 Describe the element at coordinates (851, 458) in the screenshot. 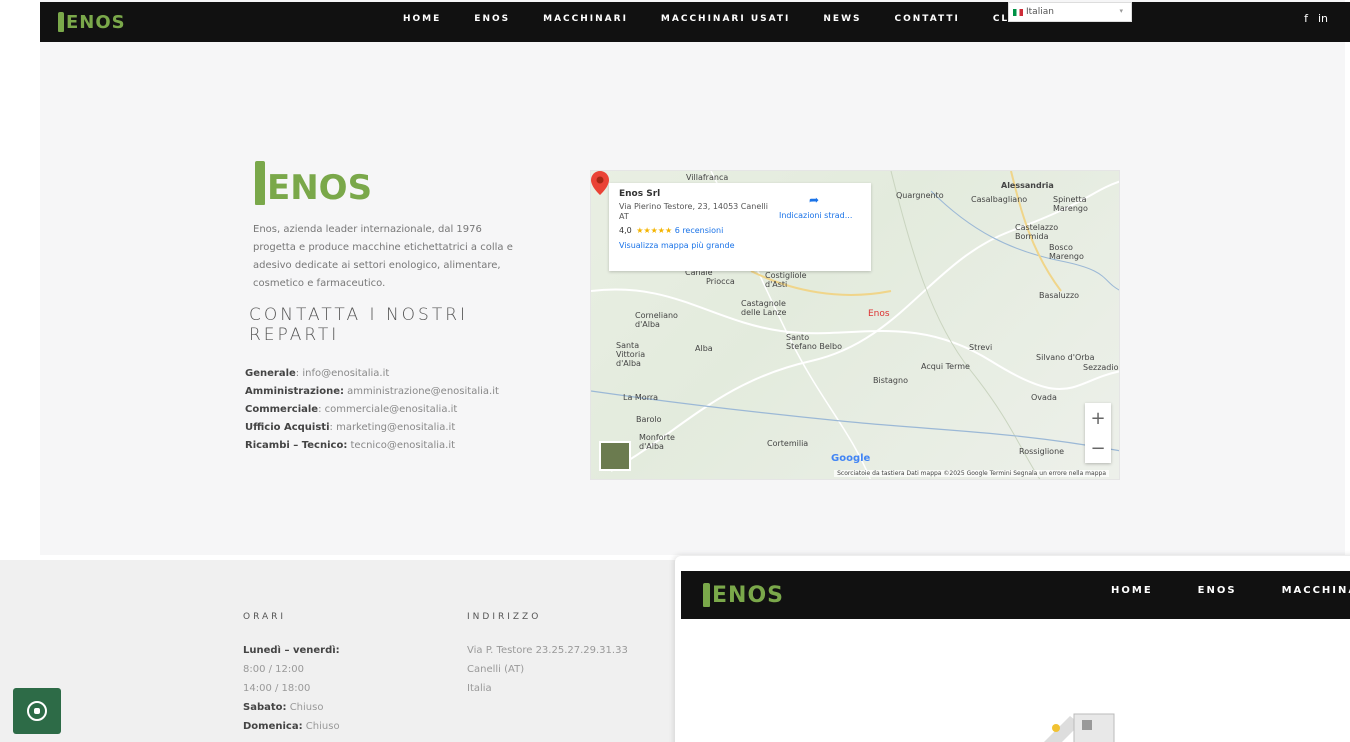

I see `google-logo: Google` at that location.